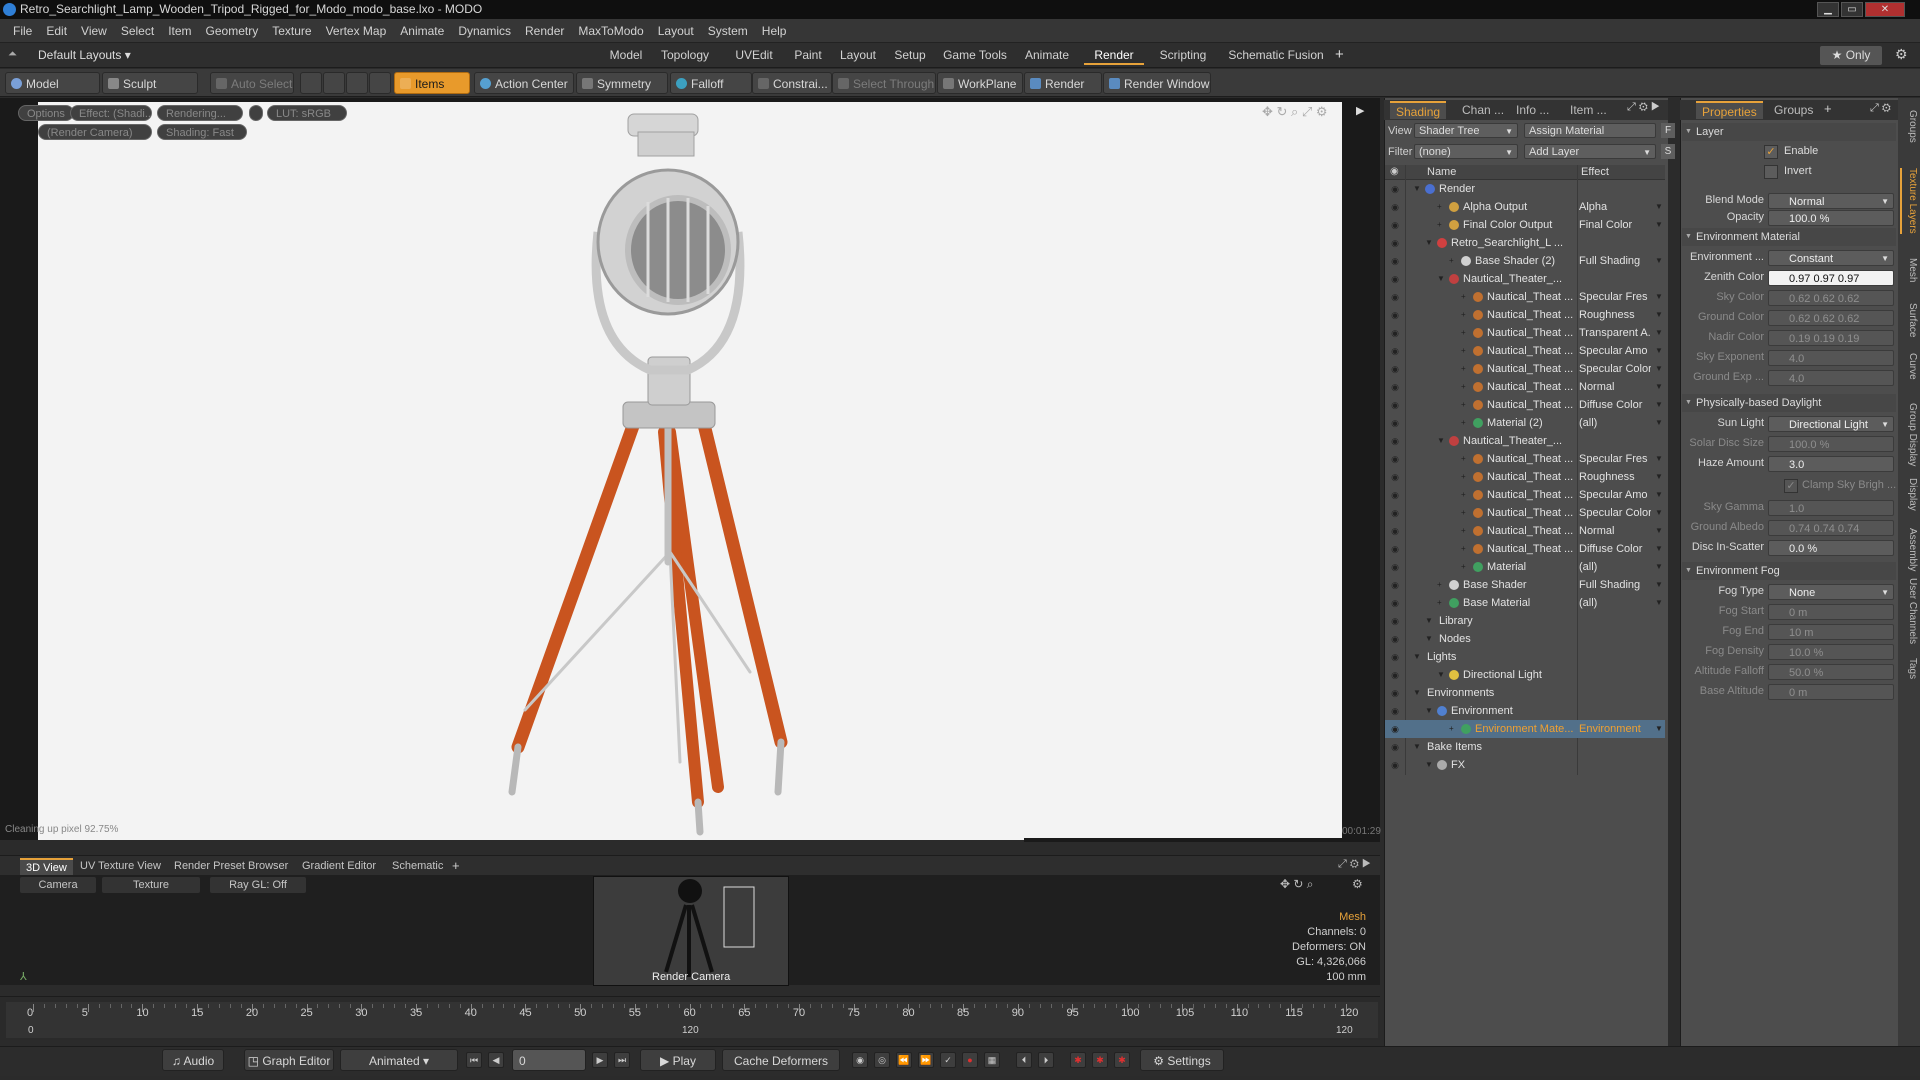  I want to click on zenith-color-field: 0.97 0.97 0.97, so click(1831, 278).